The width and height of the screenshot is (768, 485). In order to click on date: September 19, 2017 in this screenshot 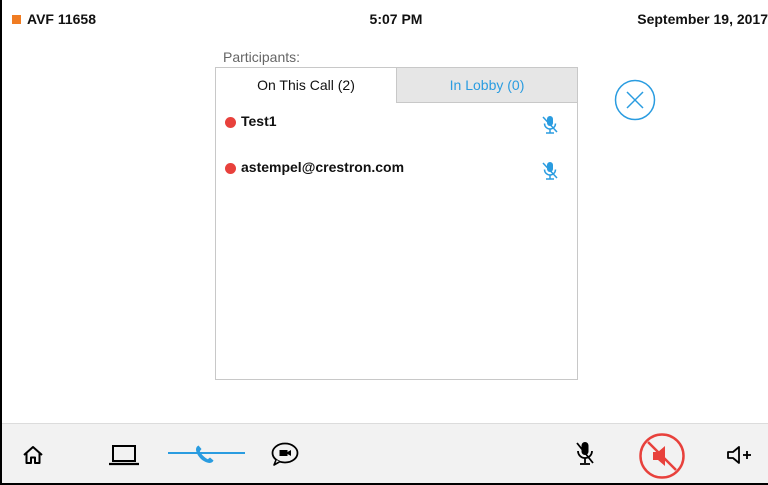, I will do `click(702, 19)`.